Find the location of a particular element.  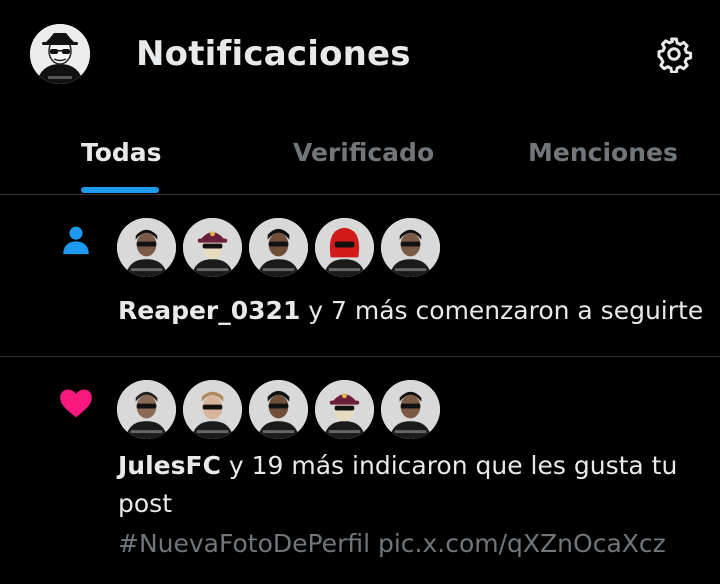

tab-todas: Todas is located at coordinates (121, 152).